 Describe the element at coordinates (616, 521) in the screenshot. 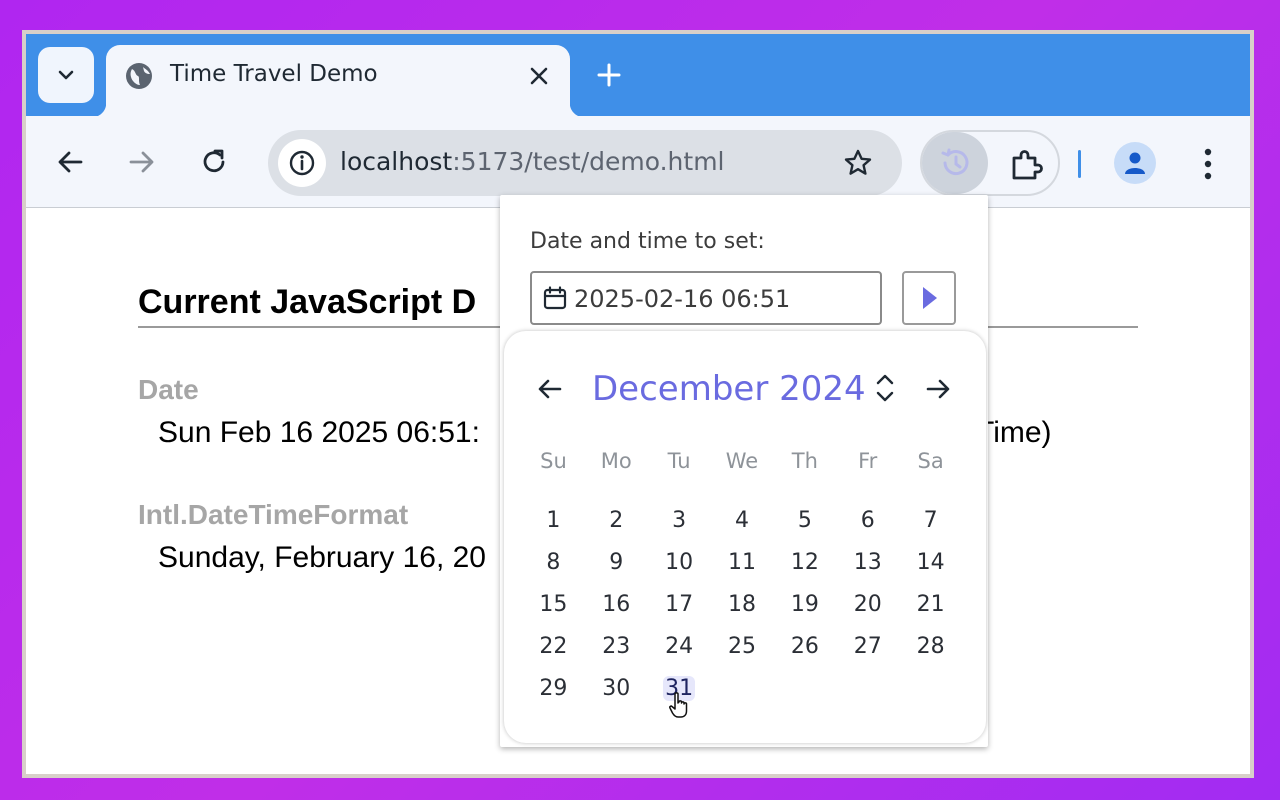

I see `calendar-day: 2` at that location.